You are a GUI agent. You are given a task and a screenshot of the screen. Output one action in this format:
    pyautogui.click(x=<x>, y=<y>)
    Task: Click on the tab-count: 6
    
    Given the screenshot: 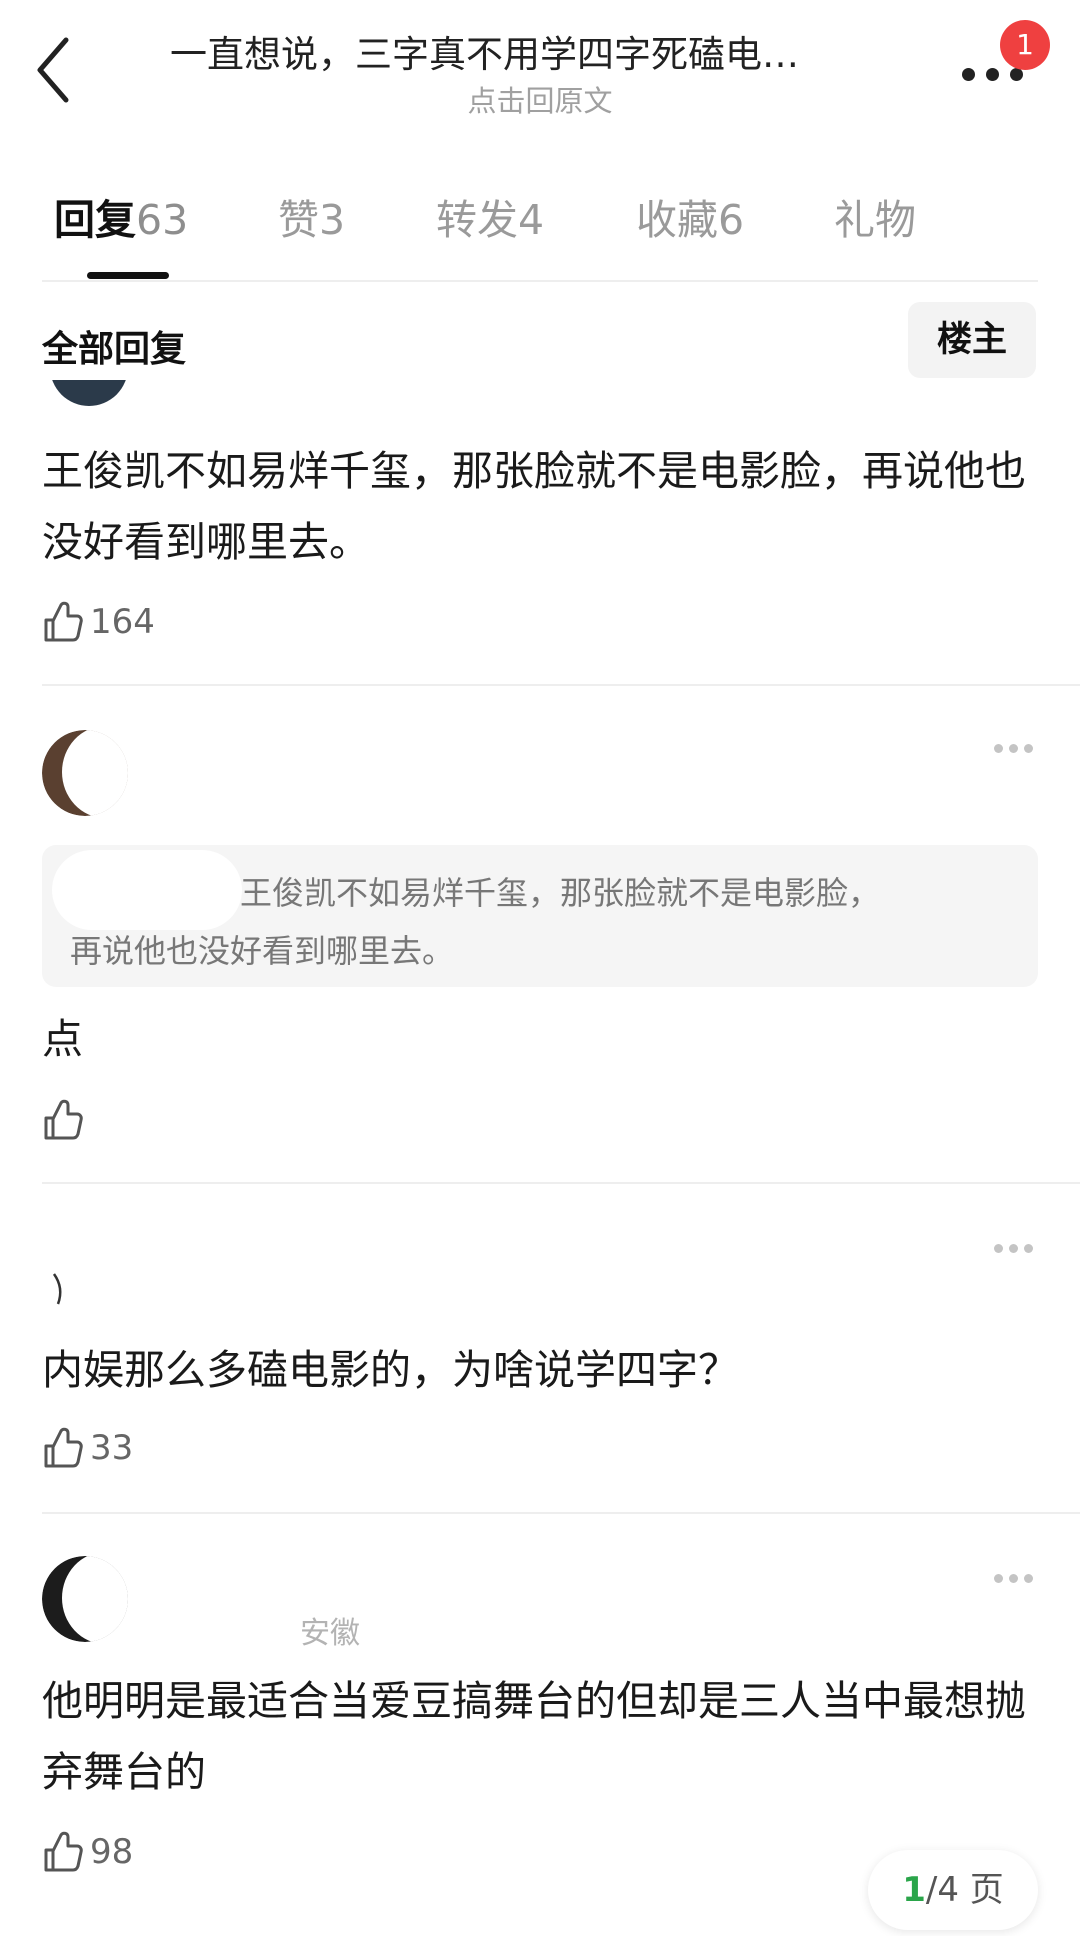 What is the action you would take?
    pyautogui.click(x=731, y=220)
    